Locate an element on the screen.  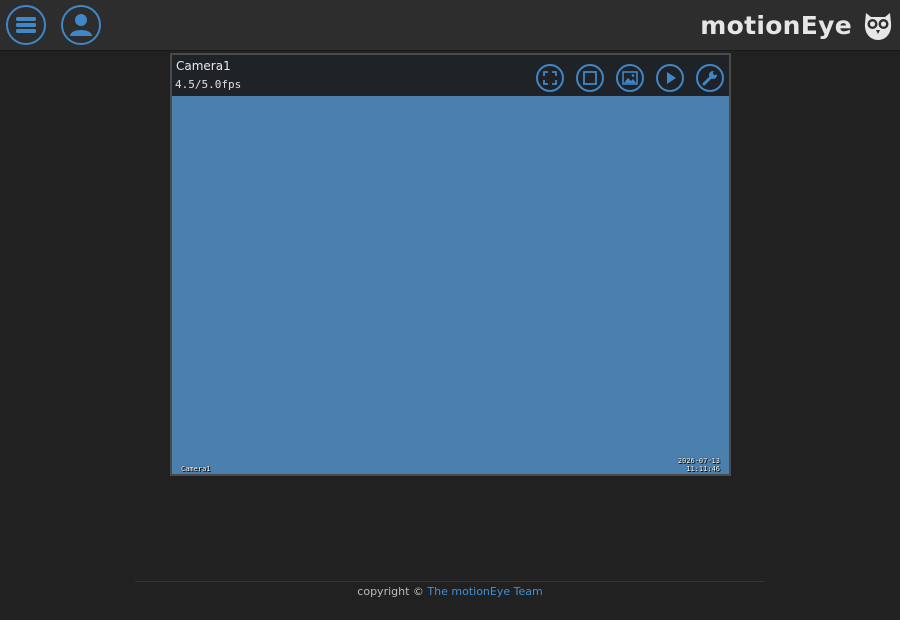
movies-button is located at coordinates (670, 78).